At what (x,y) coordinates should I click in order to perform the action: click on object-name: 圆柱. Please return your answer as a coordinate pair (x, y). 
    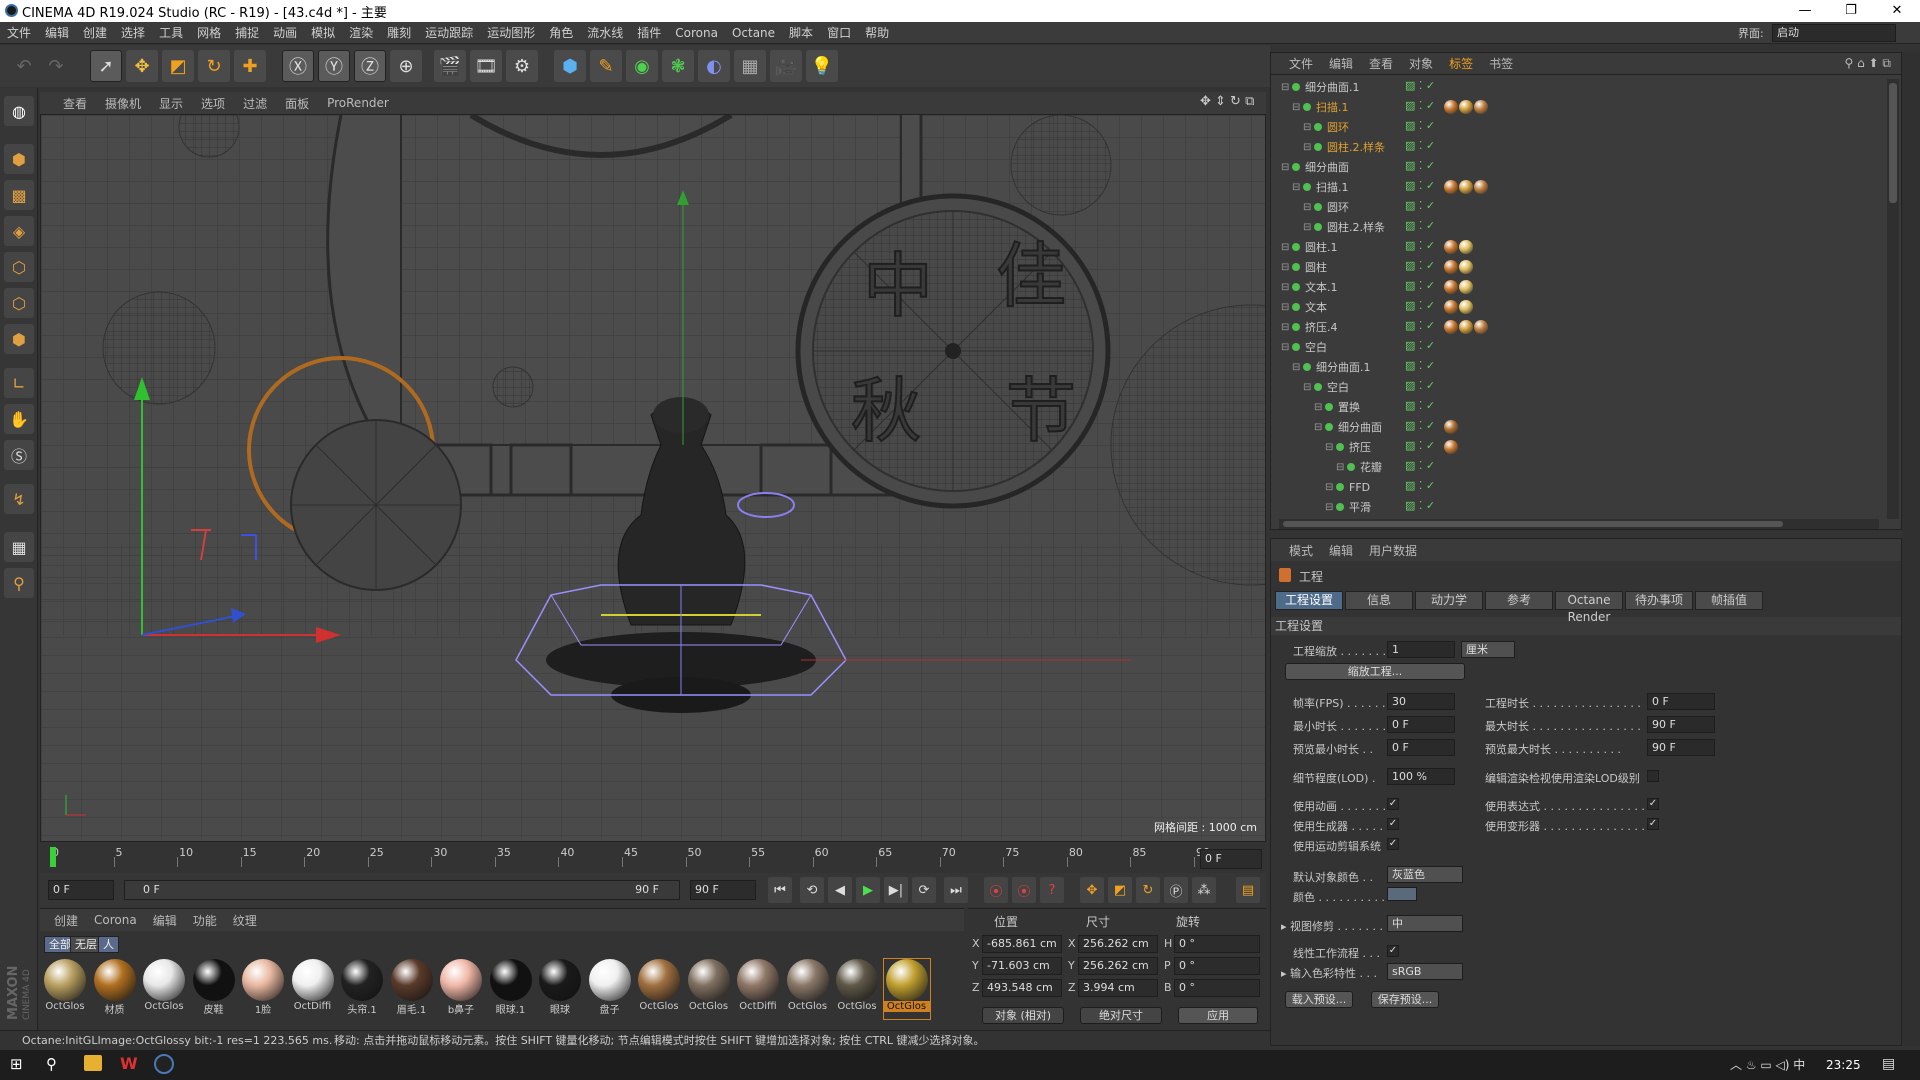
    Looking at the image, I should click on (1316, 267).